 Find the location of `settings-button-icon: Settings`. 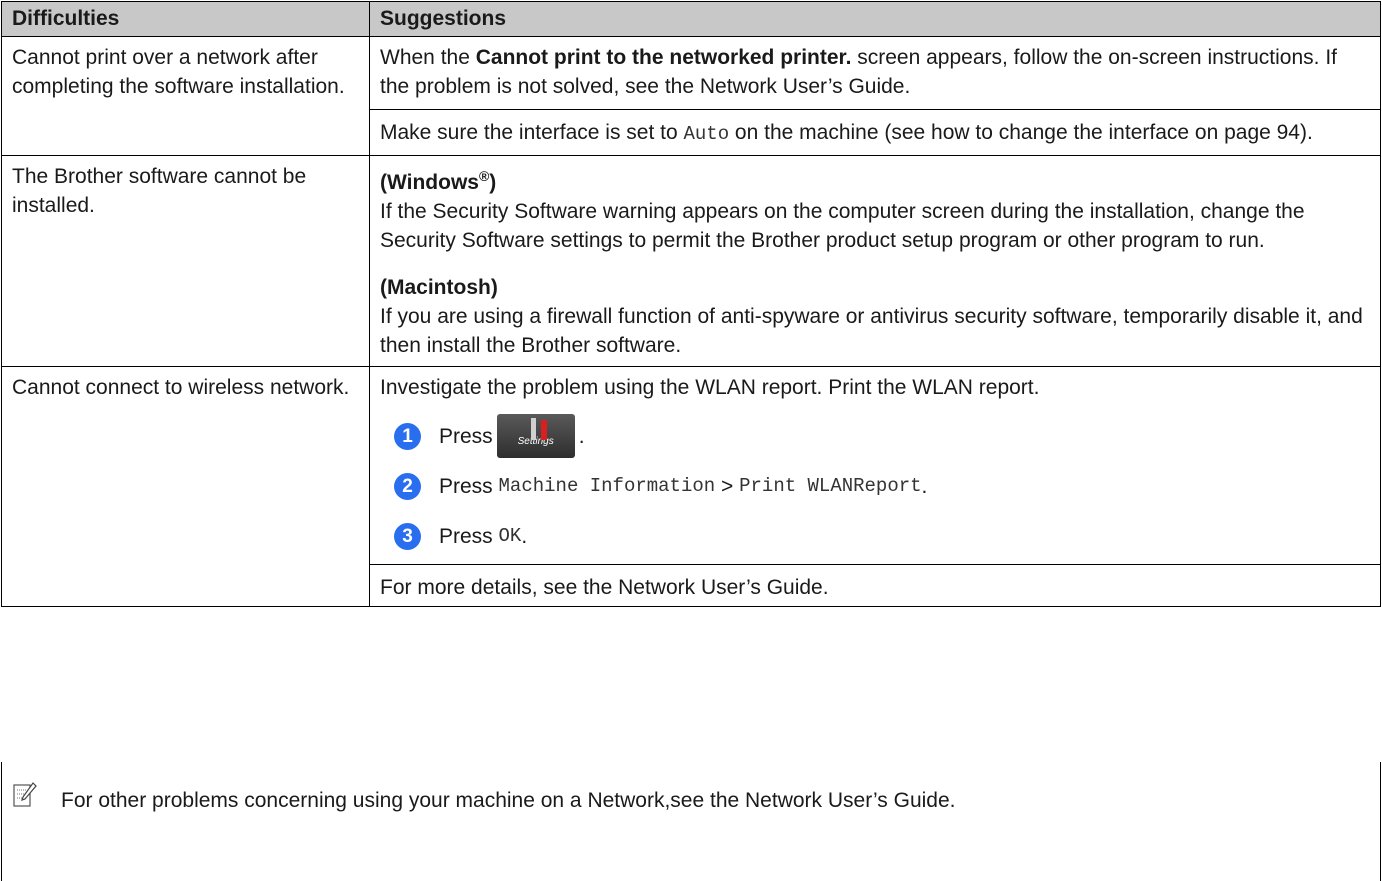

settings-button-icon: Settings is located at coordinates (535, 436).